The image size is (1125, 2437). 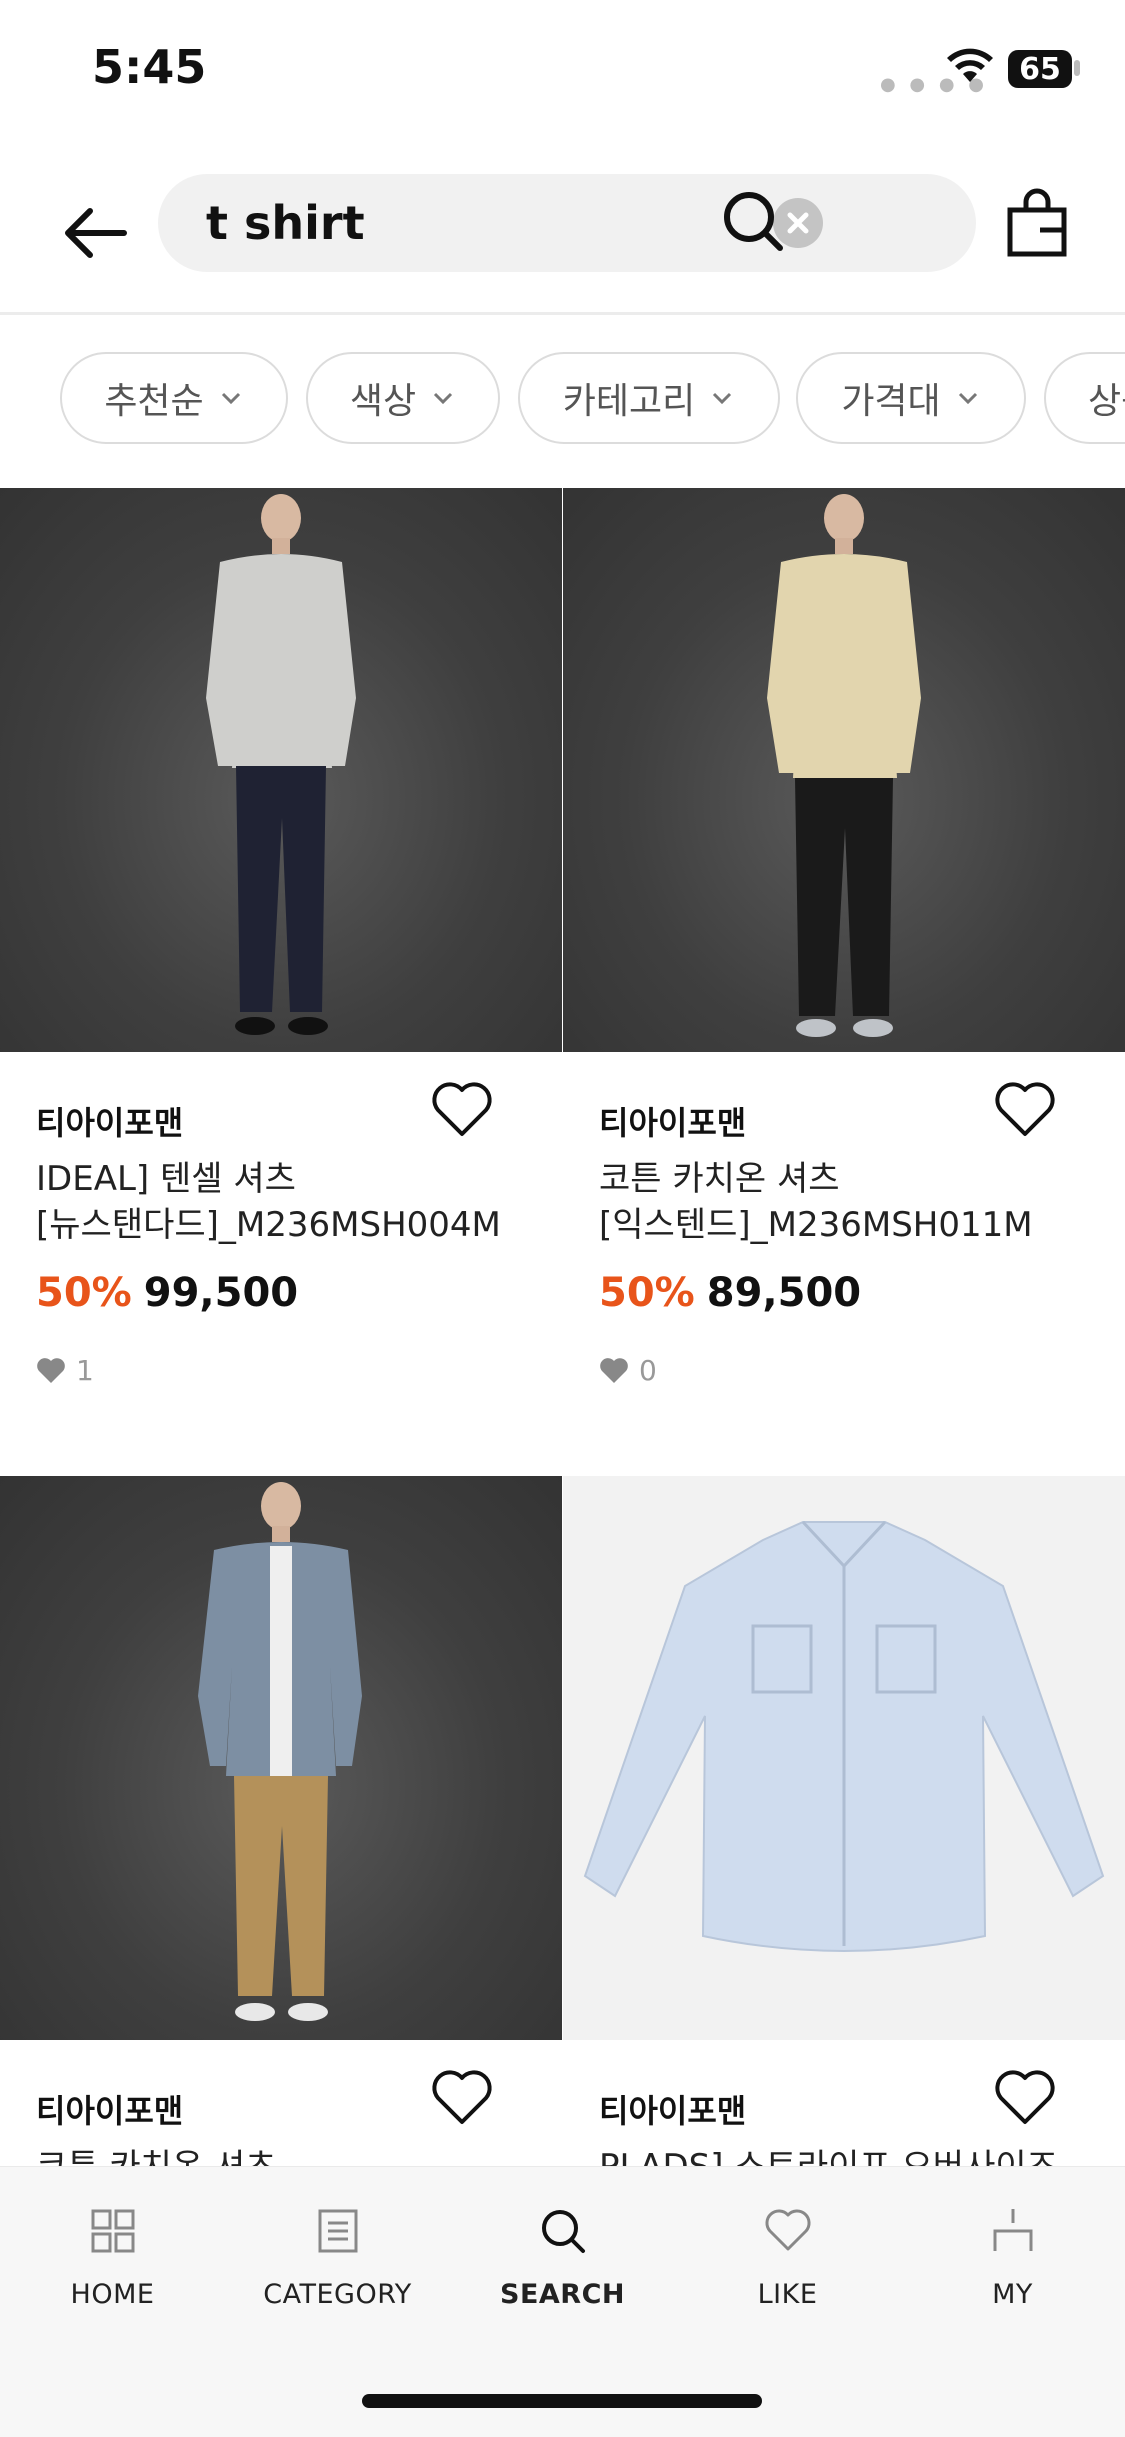 I want to click on like-count: 0, so click(x=628, y=1370).